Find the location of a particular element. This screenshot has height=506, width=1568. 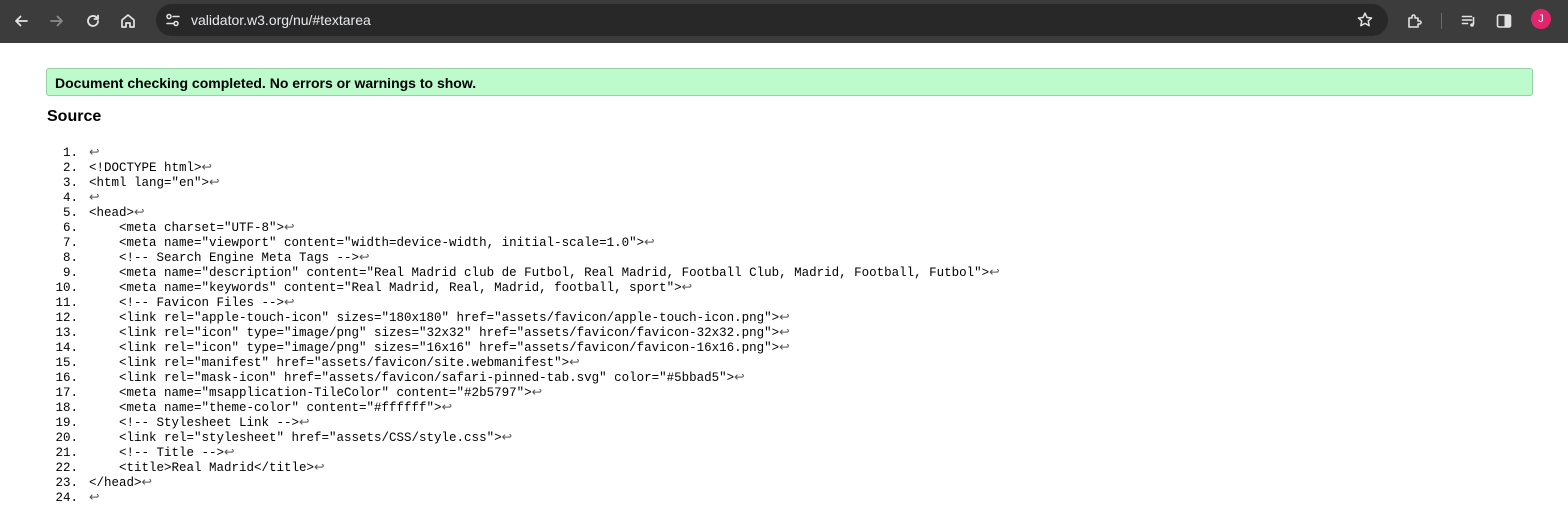

queue-music-icon is located at coordinates (1468, 21).